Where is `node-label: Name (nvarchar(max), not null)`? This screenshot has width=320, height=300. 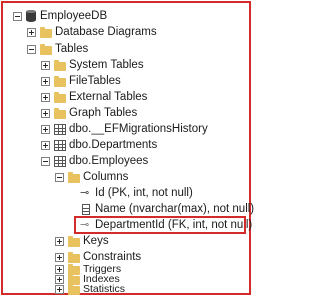 node-label: Name (nvarchar(max), not null) is located at coordinates (175, 209).